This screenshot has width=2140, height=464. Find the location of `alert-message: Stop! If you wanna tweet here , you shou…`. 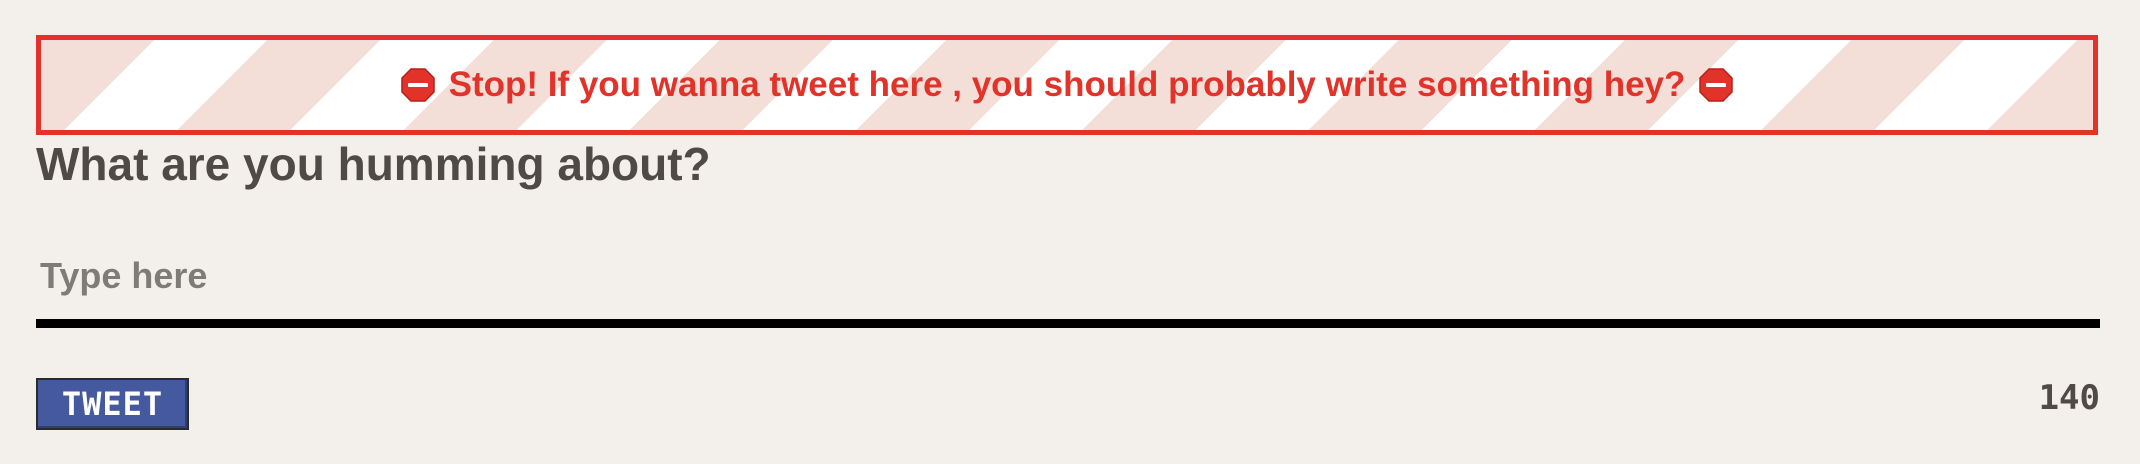

alert-message: Stop! If you wanna tweet here , you shou… is located at coordinates (1067, 84).